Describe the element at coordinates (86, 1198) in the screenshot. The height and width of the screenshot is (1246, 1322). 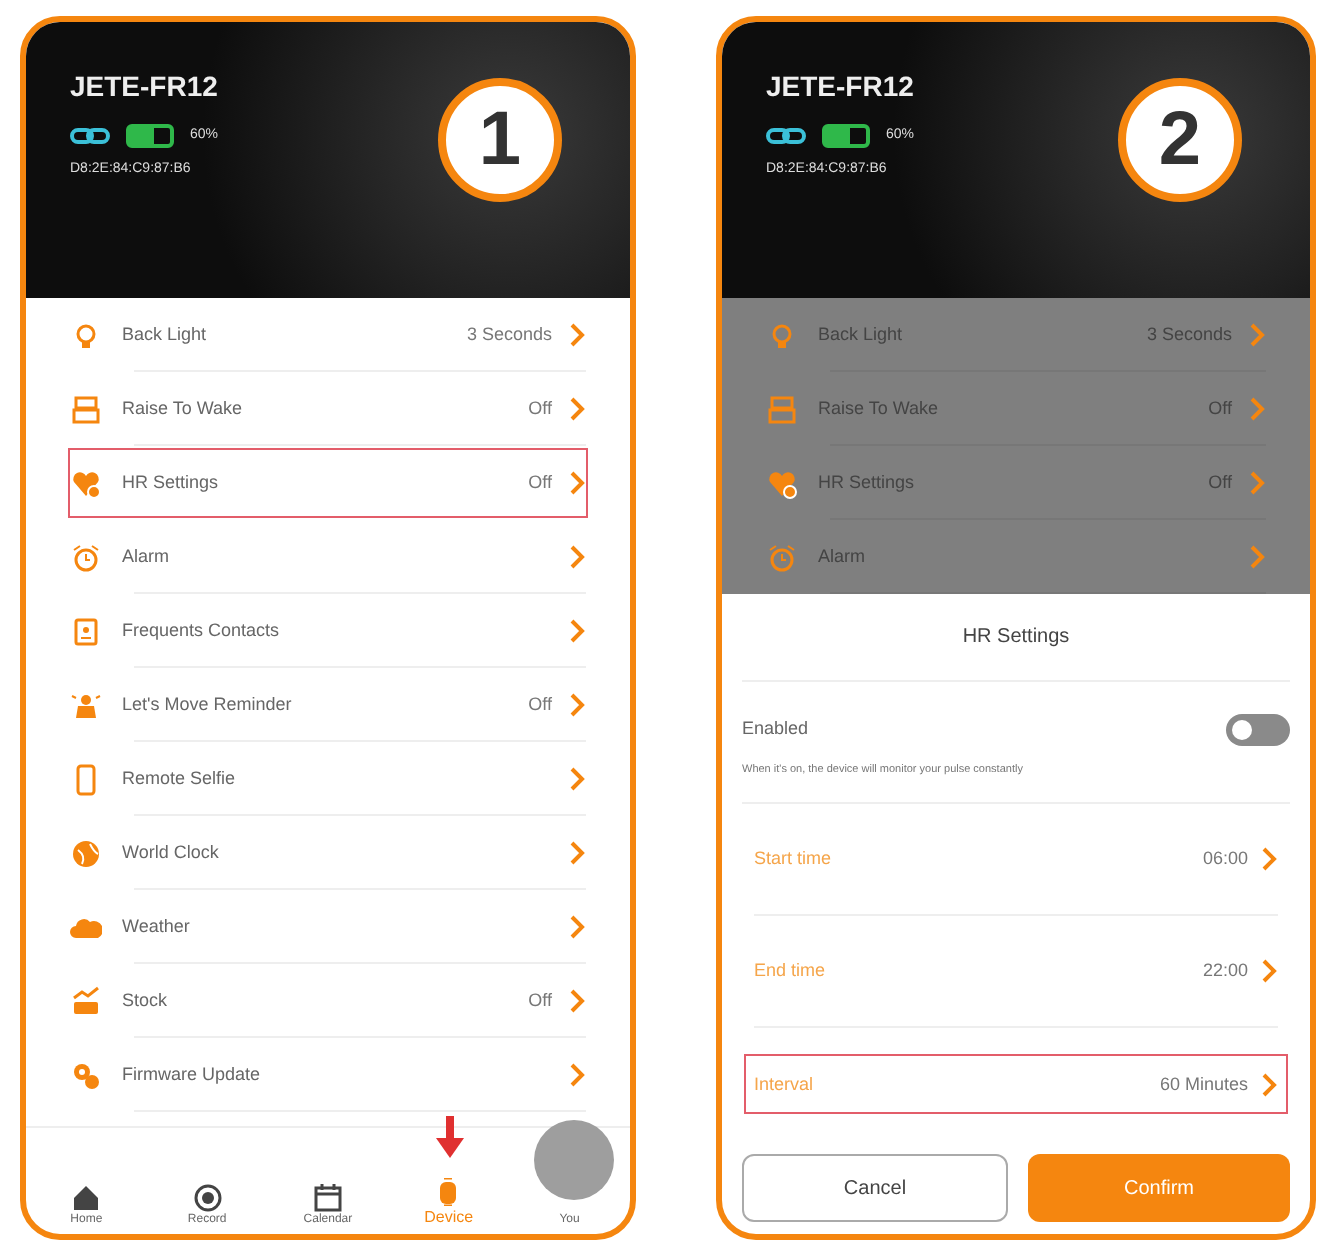
I see `home-icon` at that location.